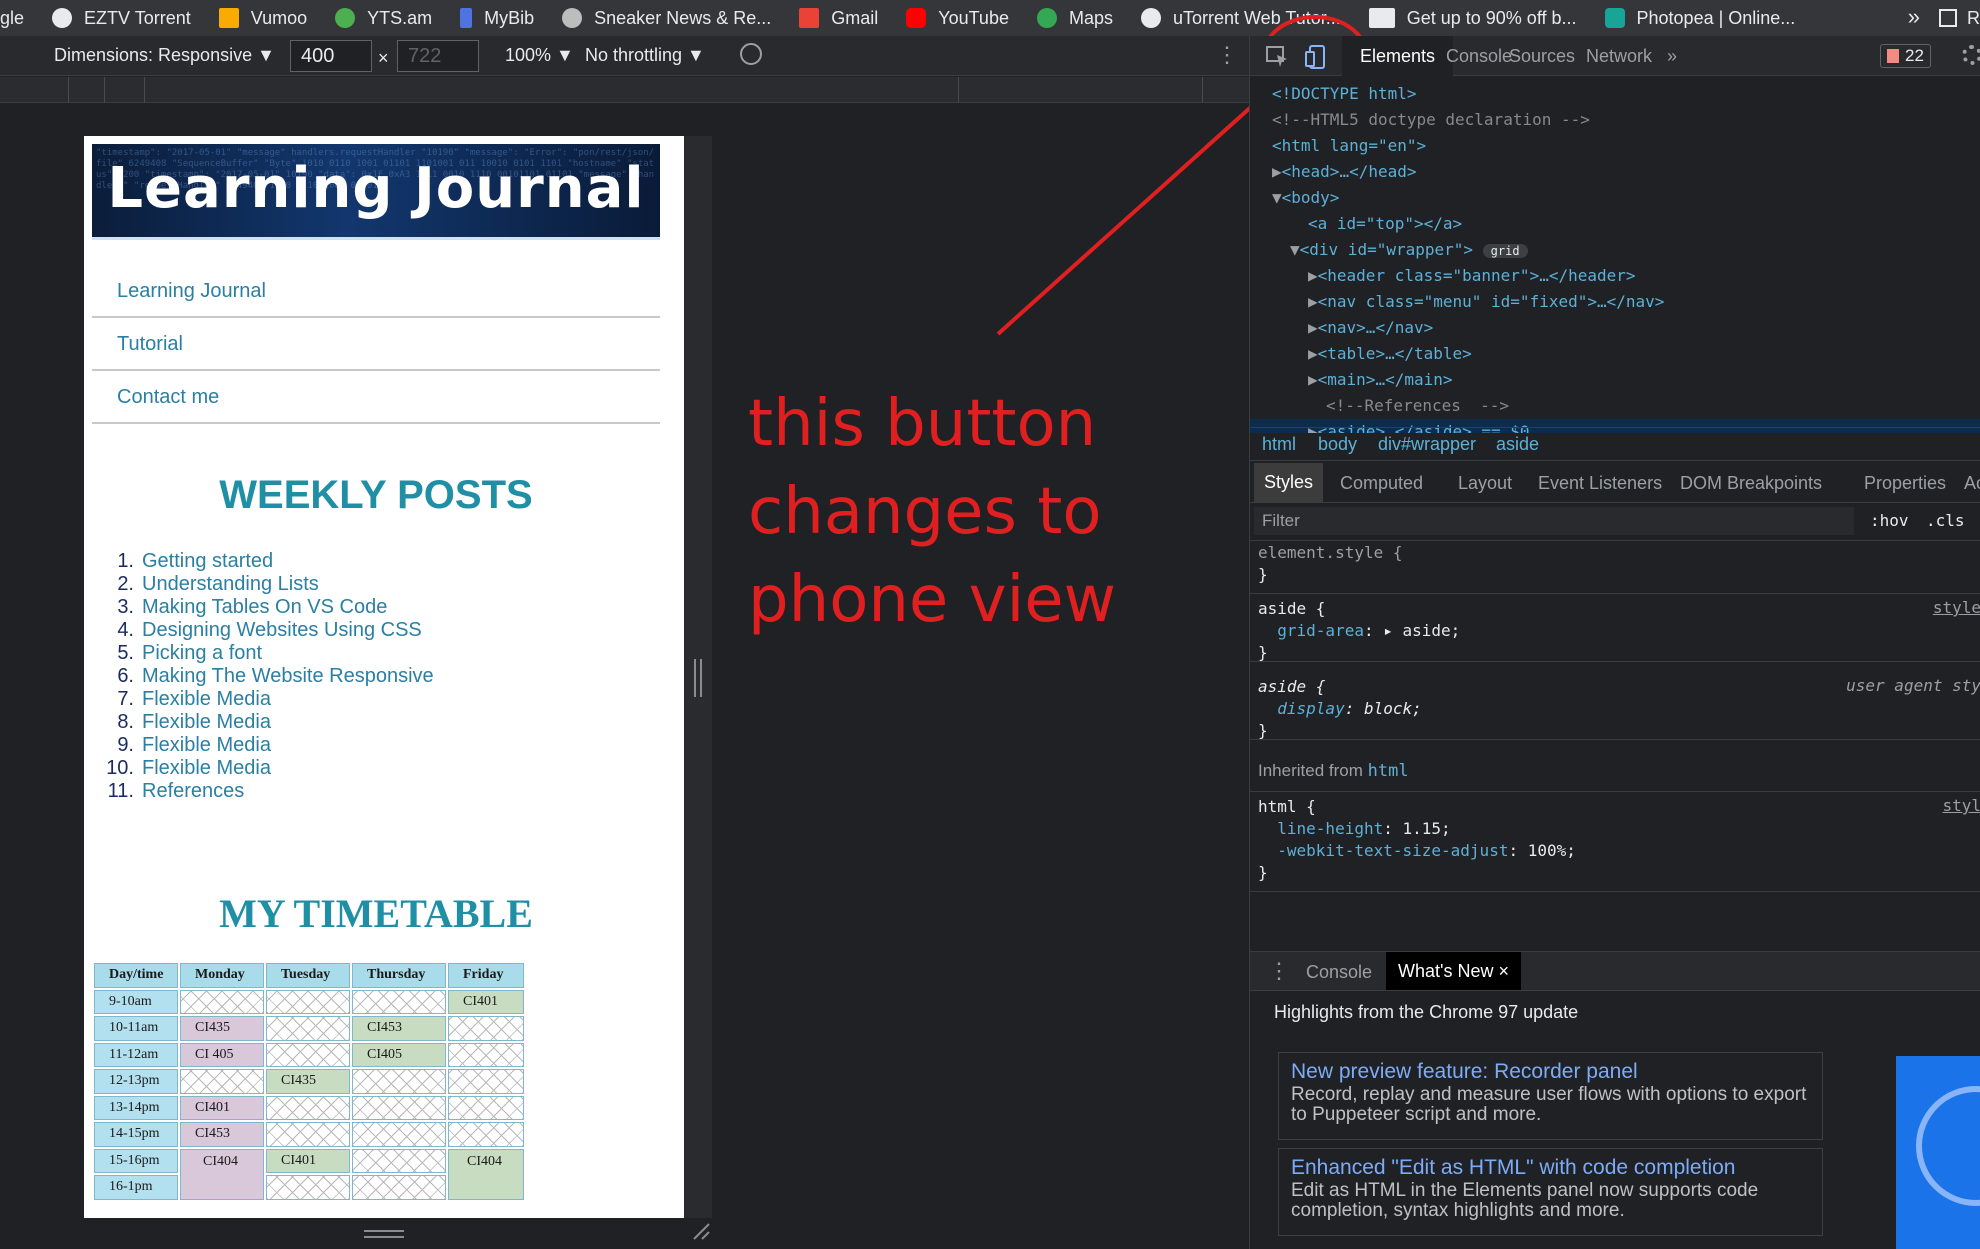 The height and width of the screenshot is (1249, 1980). Describe the element at coordinates (1398, 56) in the screenshot. I see `tab-elements: Elements` at that location.